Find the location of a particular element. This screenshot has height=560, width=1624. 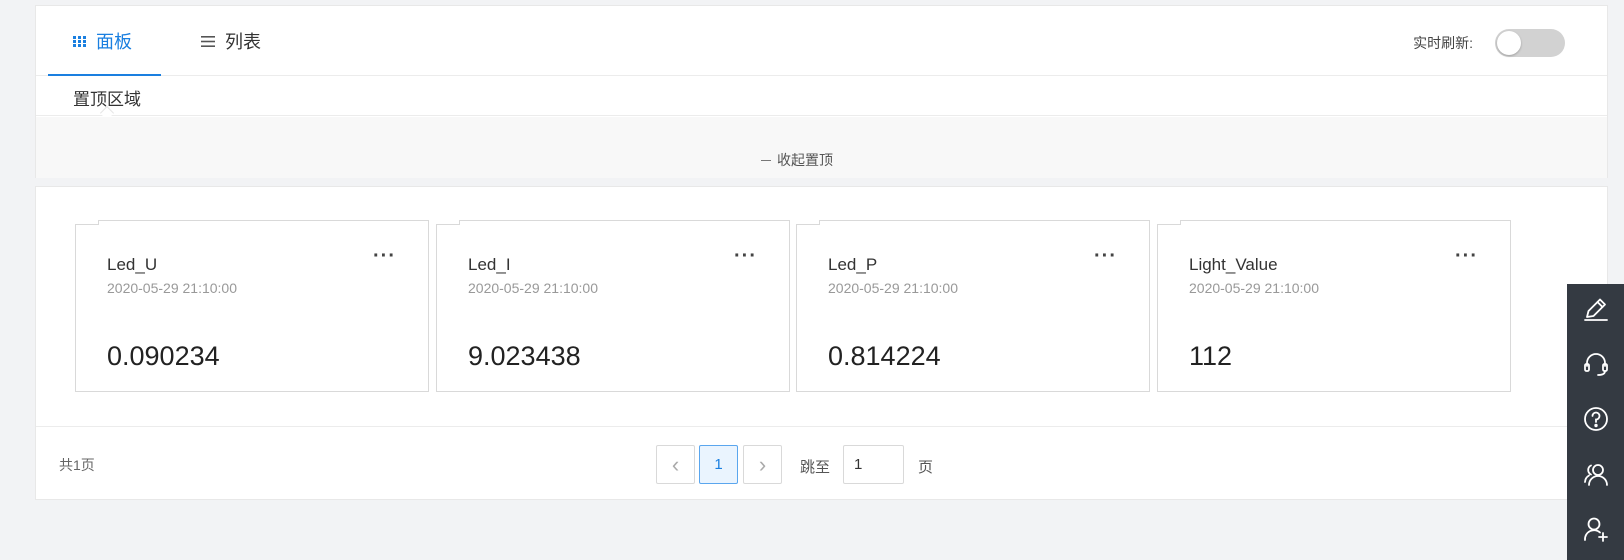

card-name: Led_U is located at coordinates (132, 264).